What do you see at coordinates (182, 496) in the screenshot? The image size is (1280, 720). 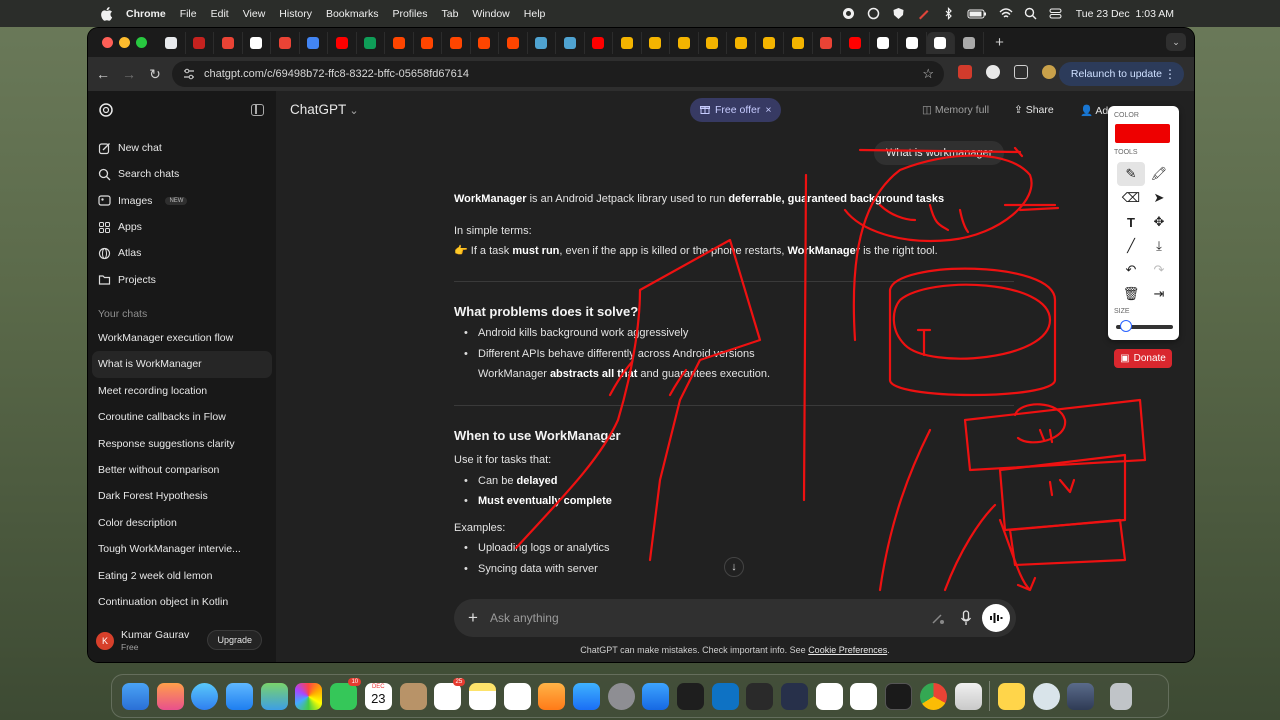 I see `chat-item: Dark Forest Hypothesis` at bounding box center [182, 496].